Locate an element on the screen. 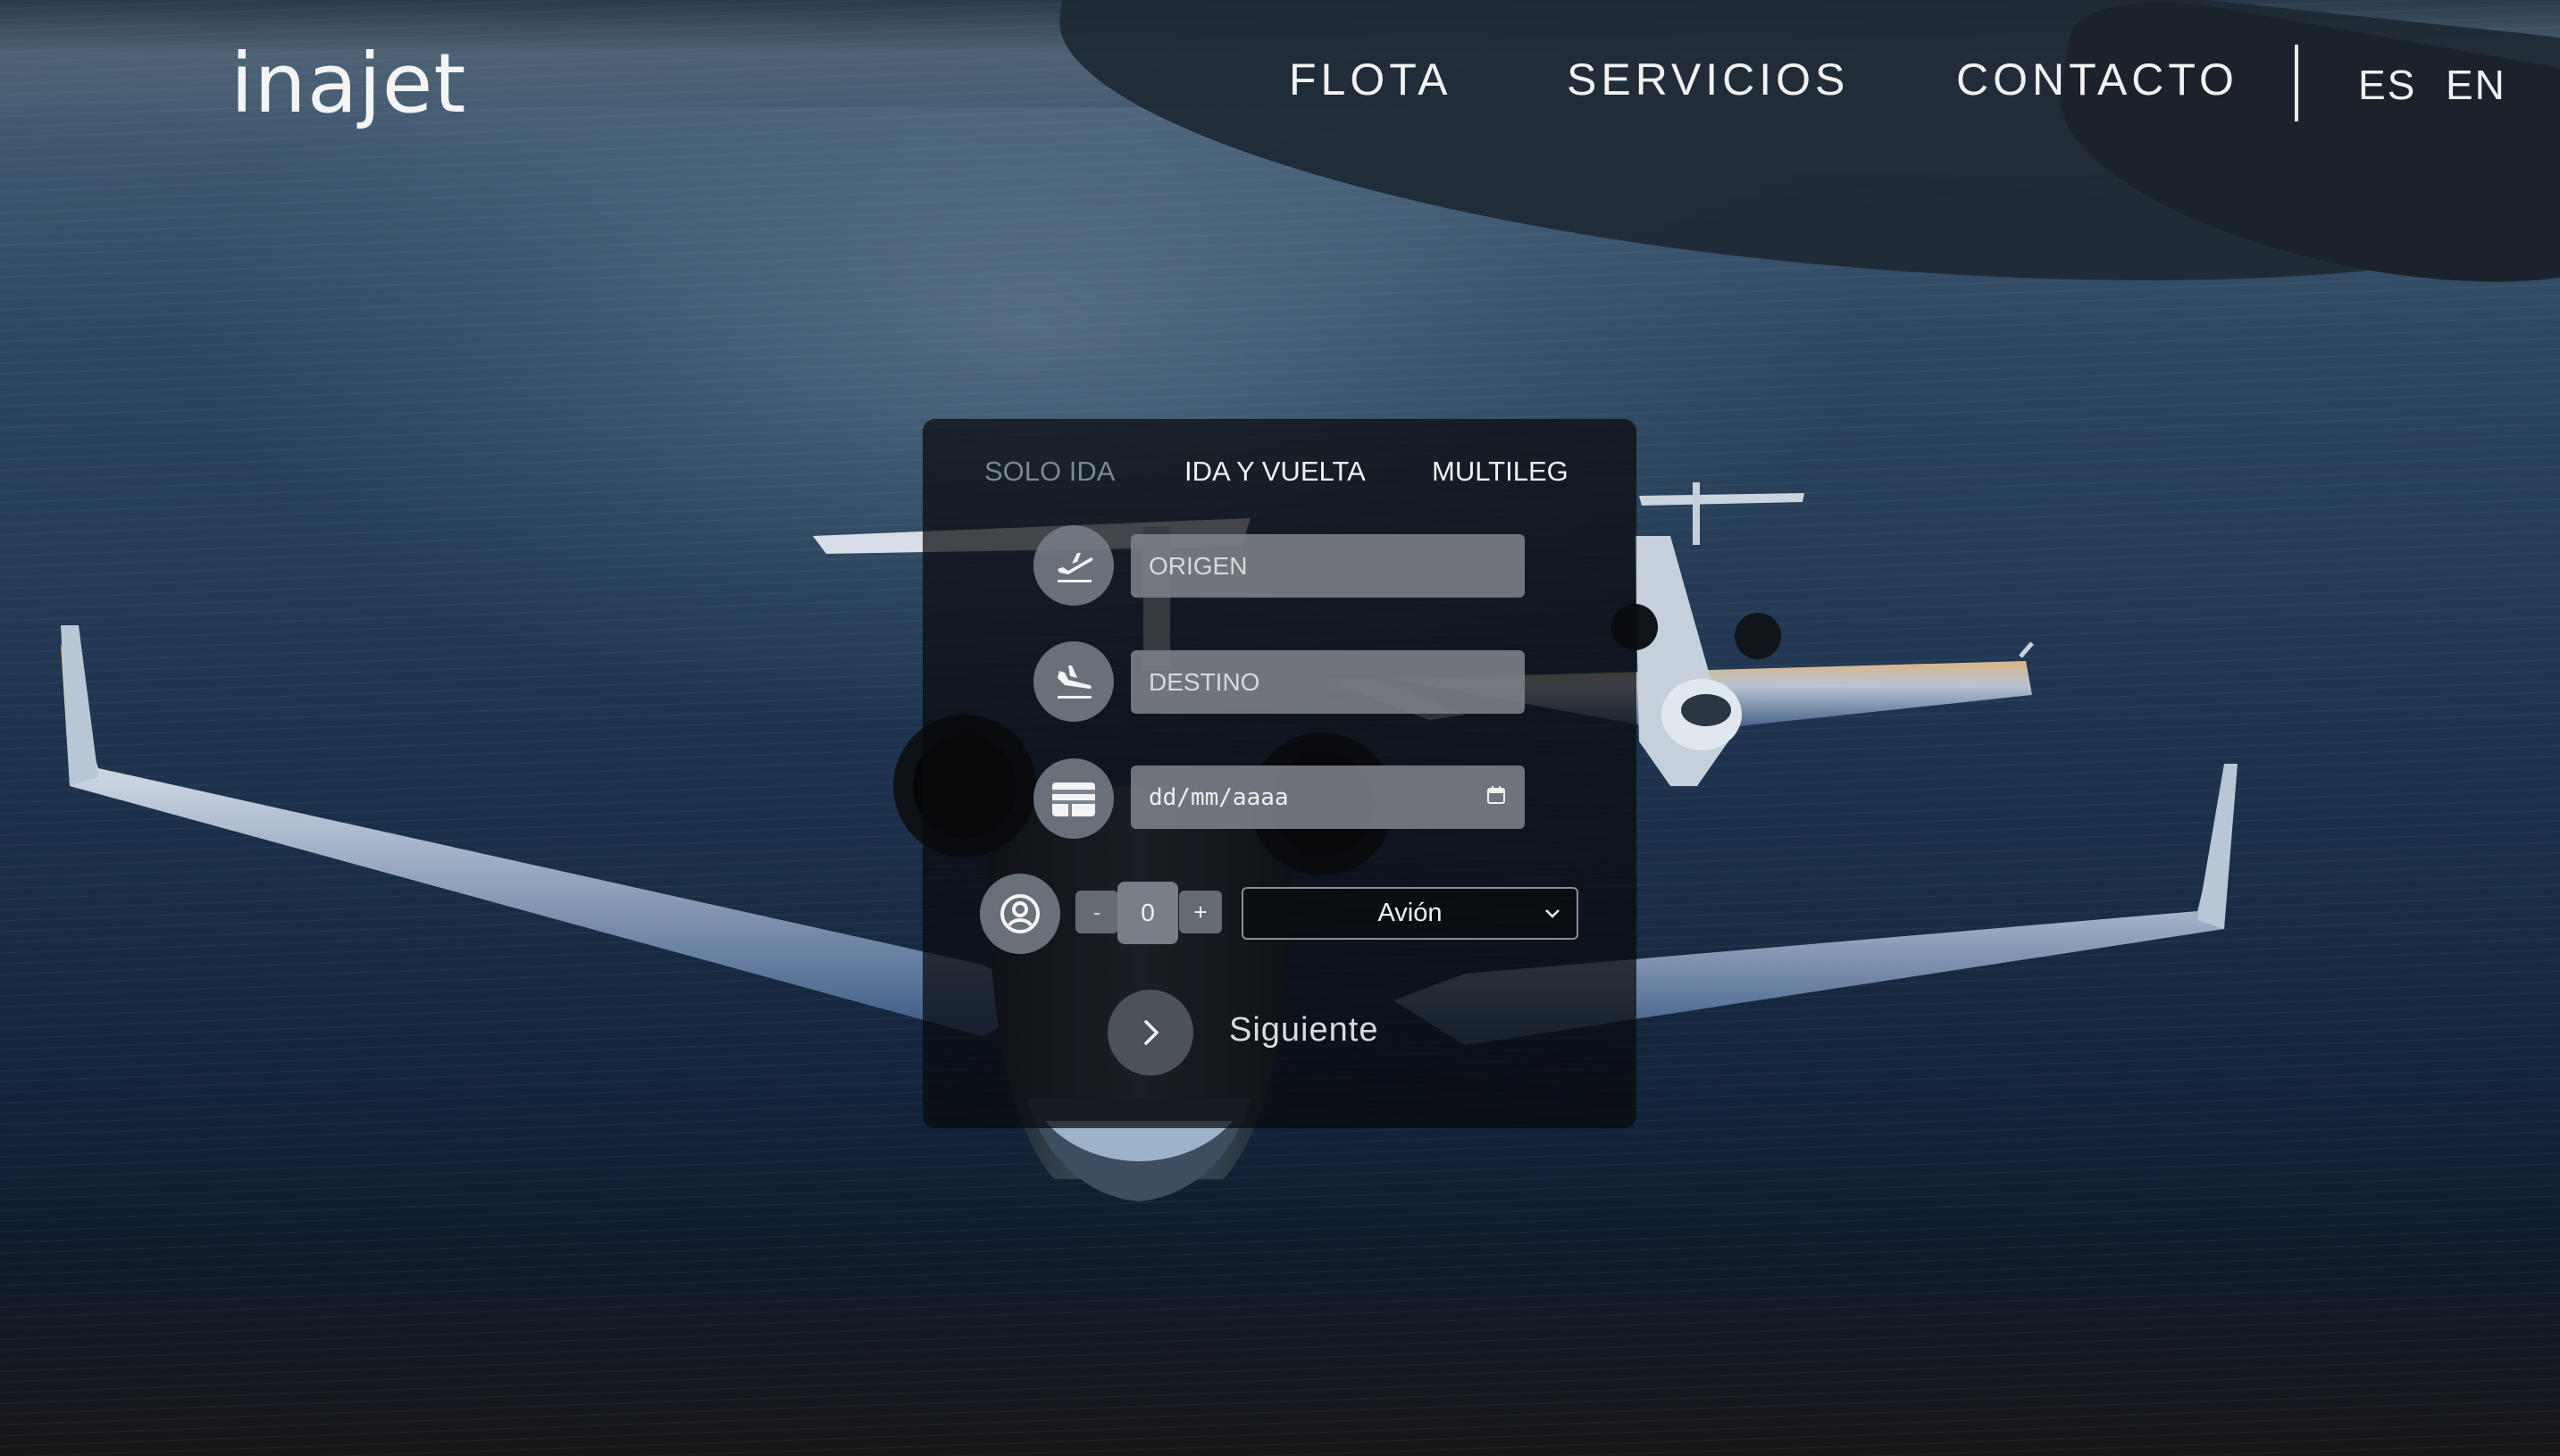 This screenshot has height=1456, width=2560. landing-icon is located at coordinates (1074, 681).